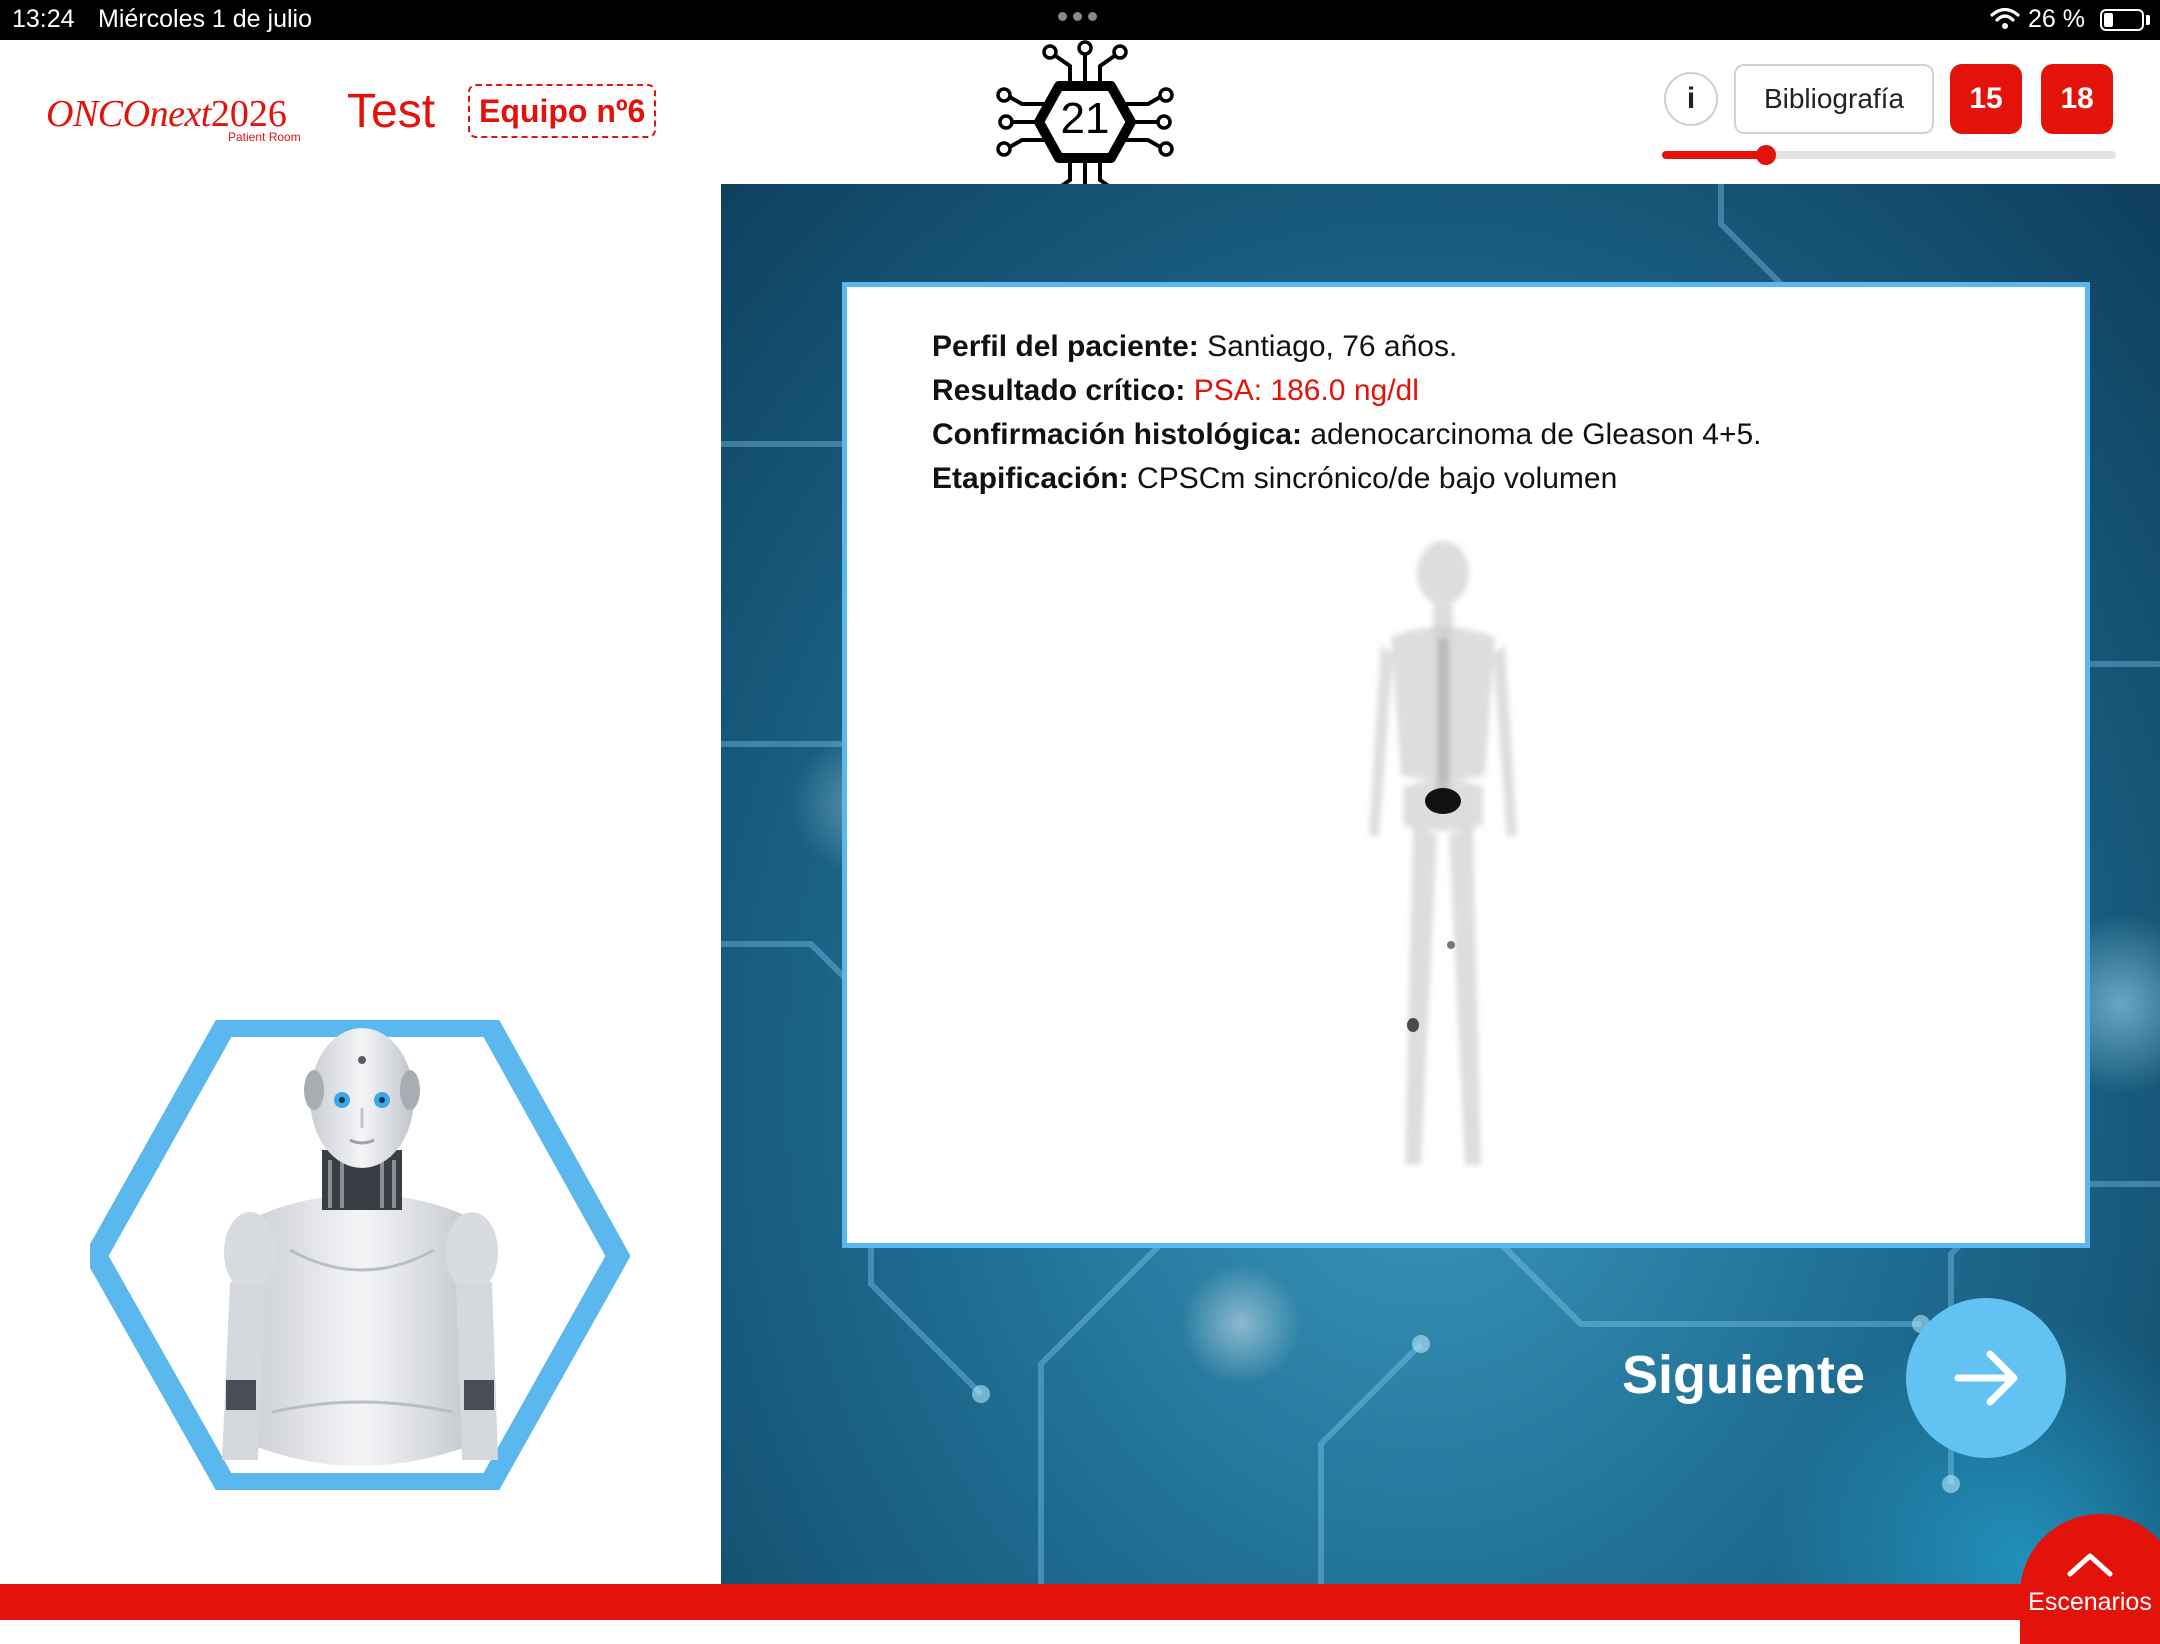 Image resolution: width=2160 pixels, height=1644 pixels. I want to click on staging-label: Etapificación:, so click(1030, 478).